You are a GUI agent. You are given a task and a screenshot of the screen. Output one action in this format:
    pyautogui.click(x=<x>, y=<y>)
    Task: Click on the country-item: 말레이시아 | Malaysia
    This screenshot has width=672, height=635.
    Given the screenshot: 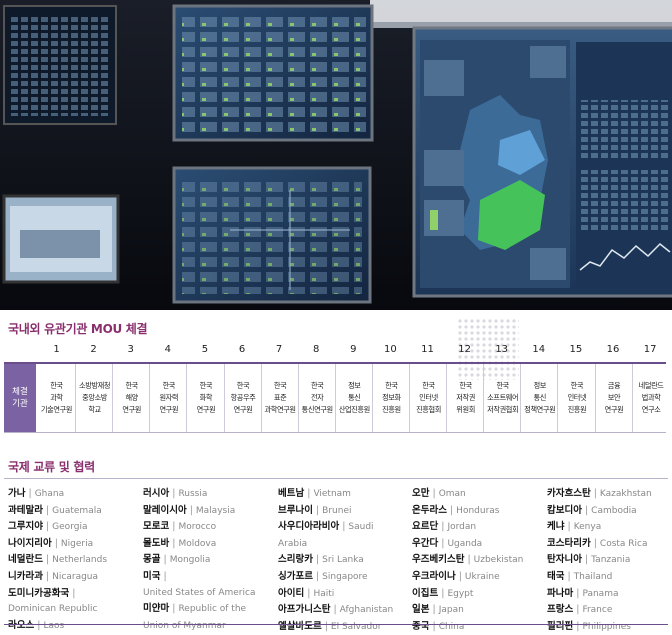 What is the action you would take?
    pyautogui.click(x=199, y=511)
    